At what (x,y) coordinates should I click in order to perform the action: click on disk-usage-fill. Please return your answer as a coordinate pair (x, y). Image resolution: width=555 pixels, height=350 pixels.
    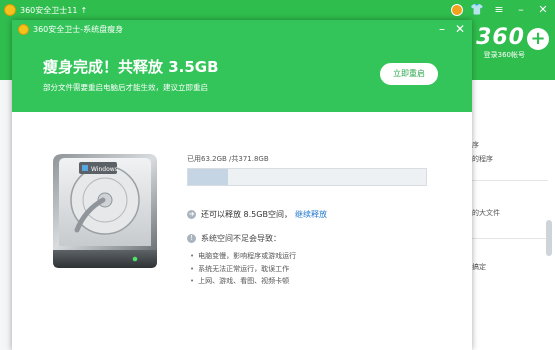
    Looking at the image, I should click on (208, 177).